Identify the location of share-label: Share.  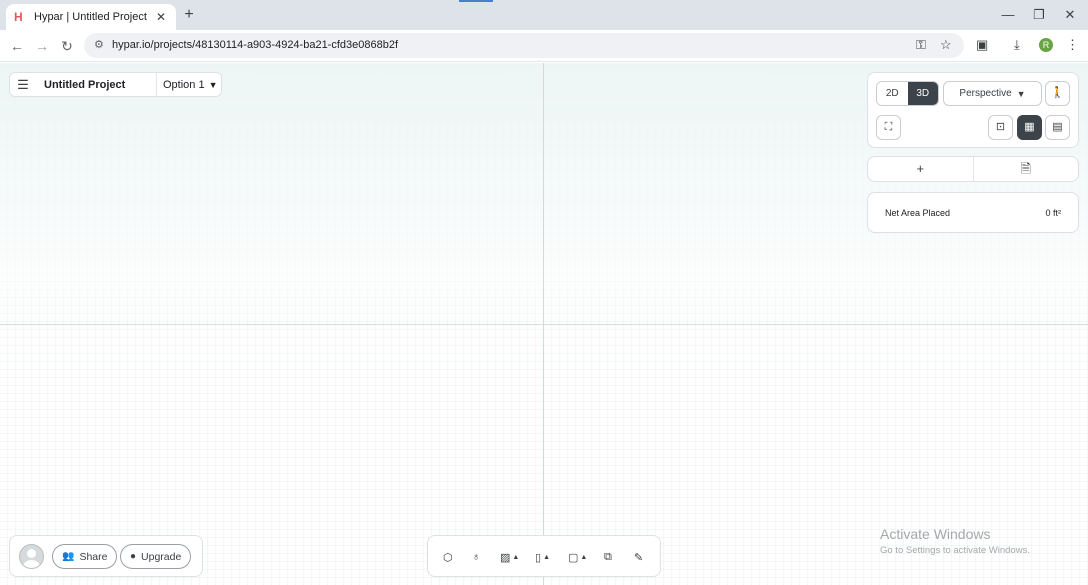
(93, 556).